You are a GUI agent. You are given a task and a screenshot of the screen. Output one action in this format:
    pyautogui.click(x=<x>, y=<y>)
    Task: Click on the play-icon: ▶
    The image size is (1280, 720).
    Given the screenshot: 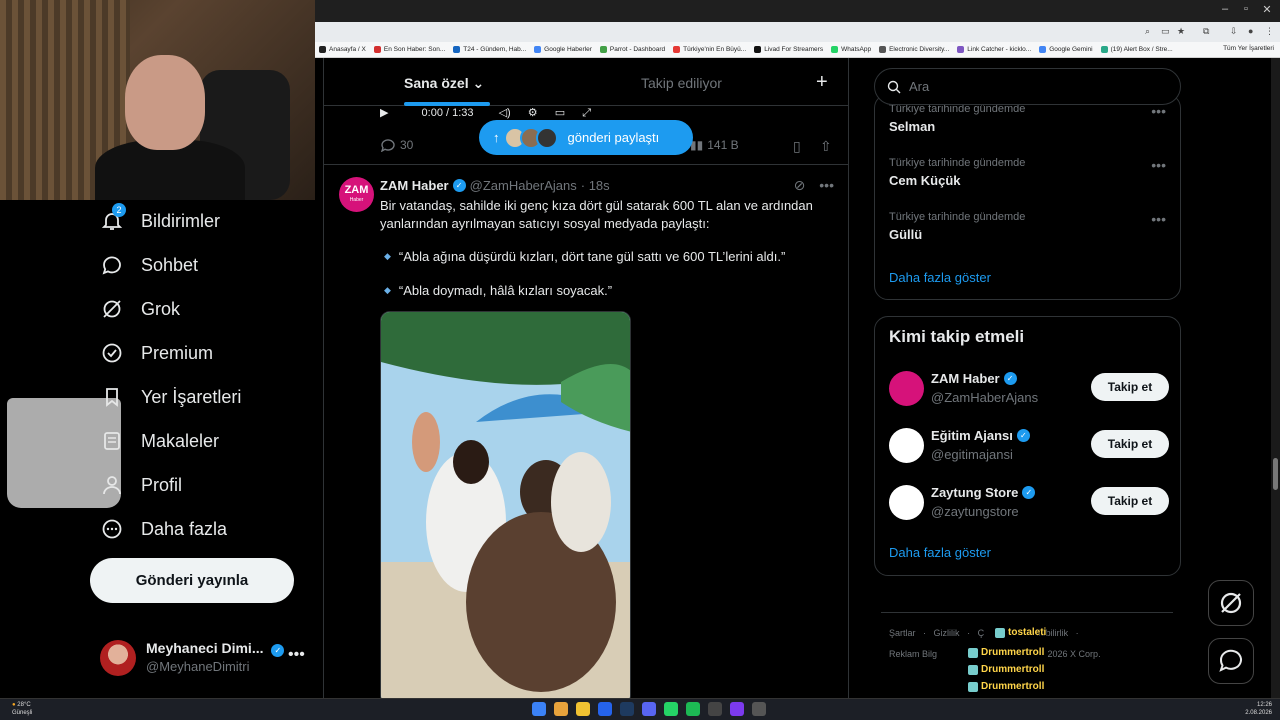 What is the action you would take?
    pyautogui.click(x=384, y=113)
    